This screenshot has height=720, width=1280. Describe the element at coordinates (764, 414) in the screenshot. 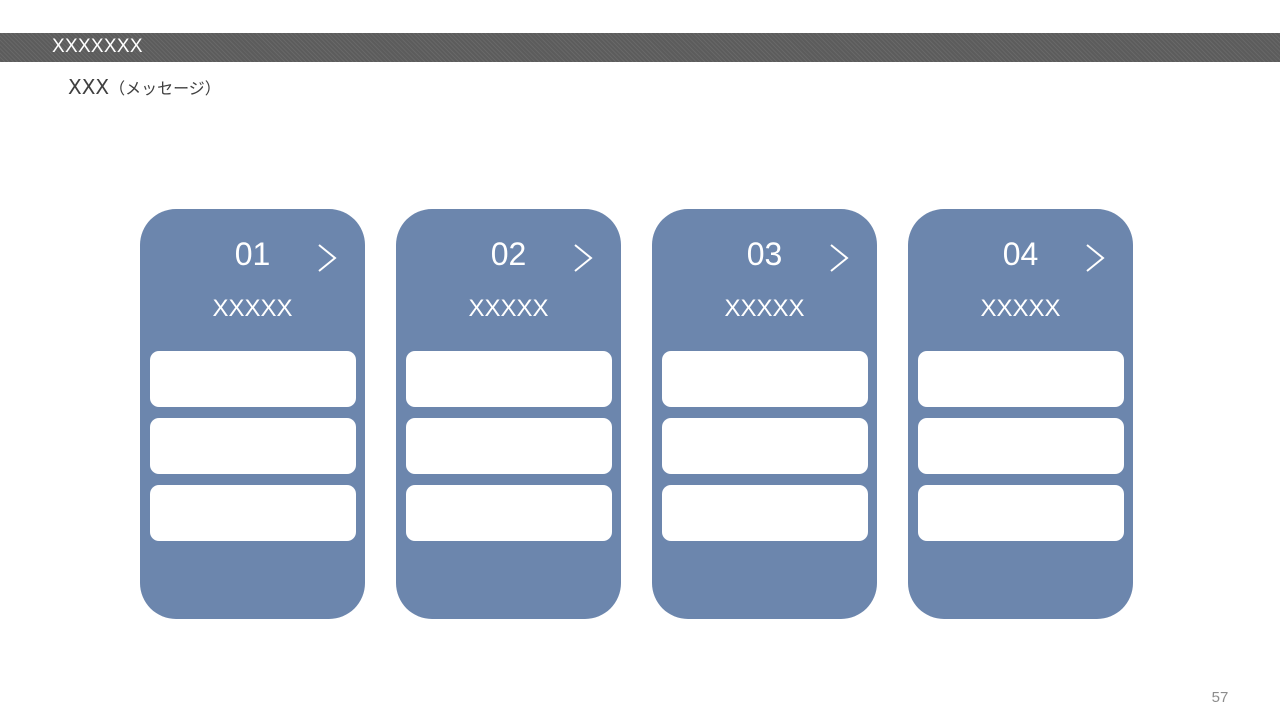

I see `step-card-03: 03 XXXXX` at that location.